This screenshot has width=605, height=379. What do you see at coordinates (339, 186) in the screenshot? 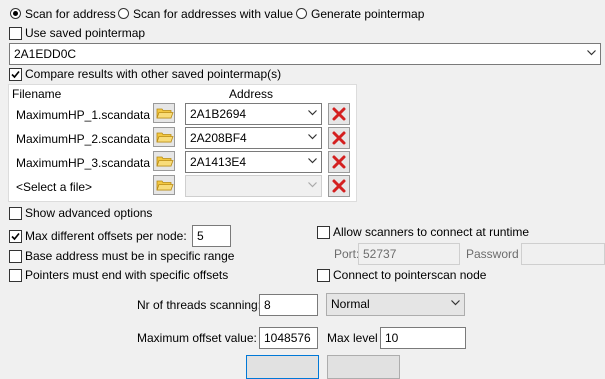
I see `delete-row-4-button` at bounding box center [339, 186].